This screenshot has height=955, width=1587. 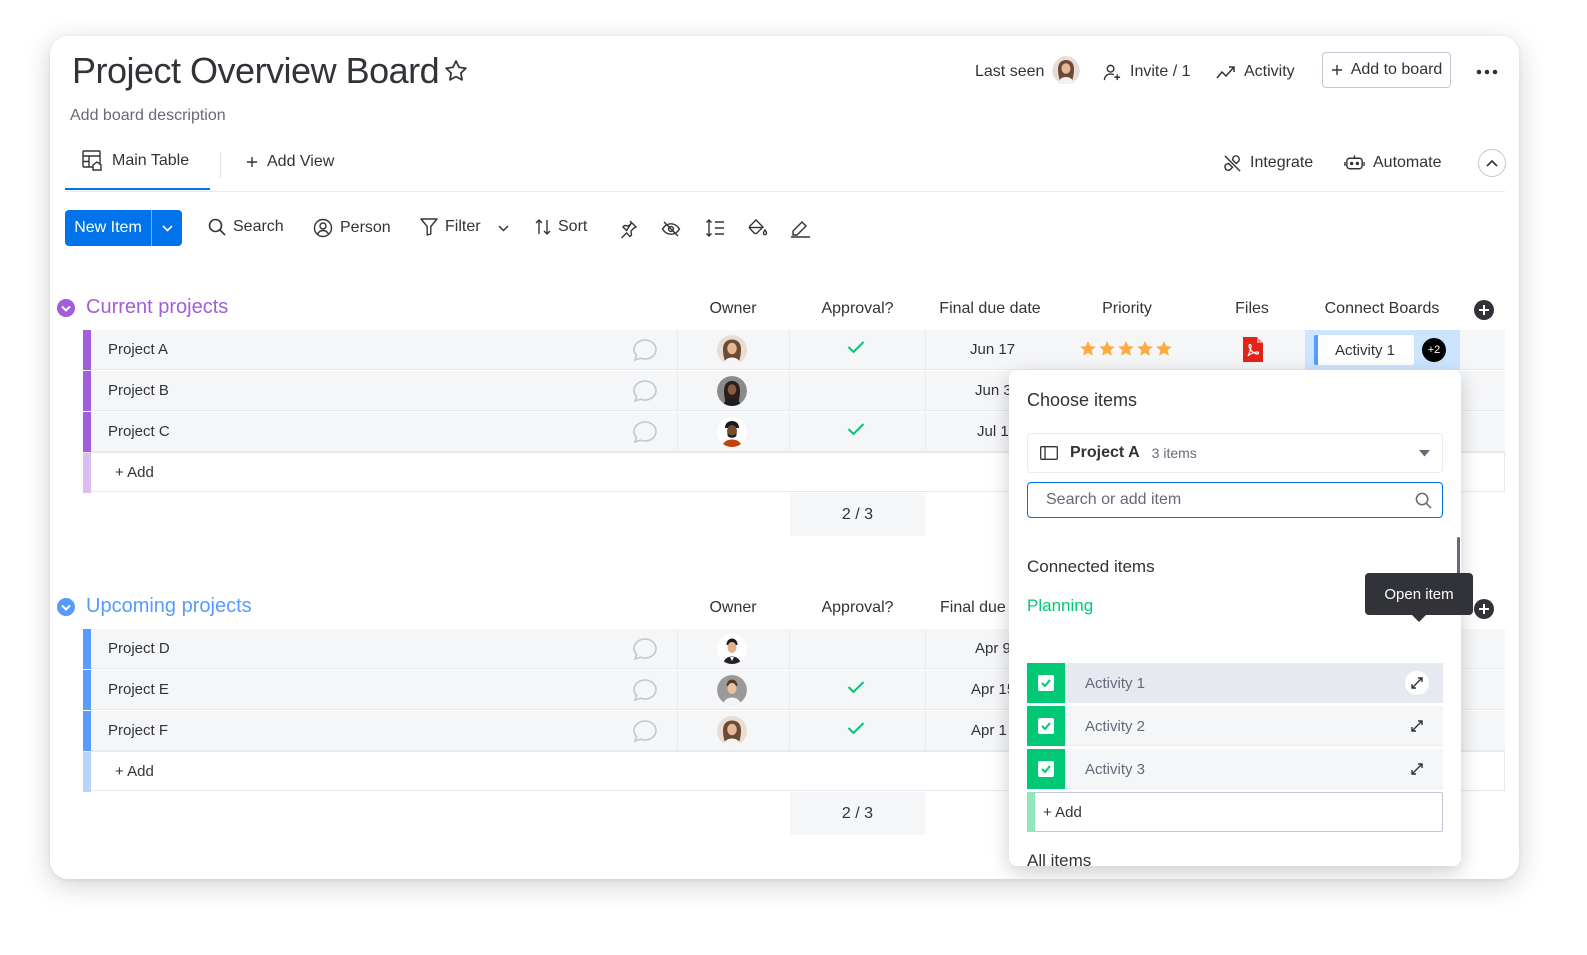 What do you see at coordinates (139, 431) in the screenshot?
I see `item-name: Project C` at bounding box center [139, 431].